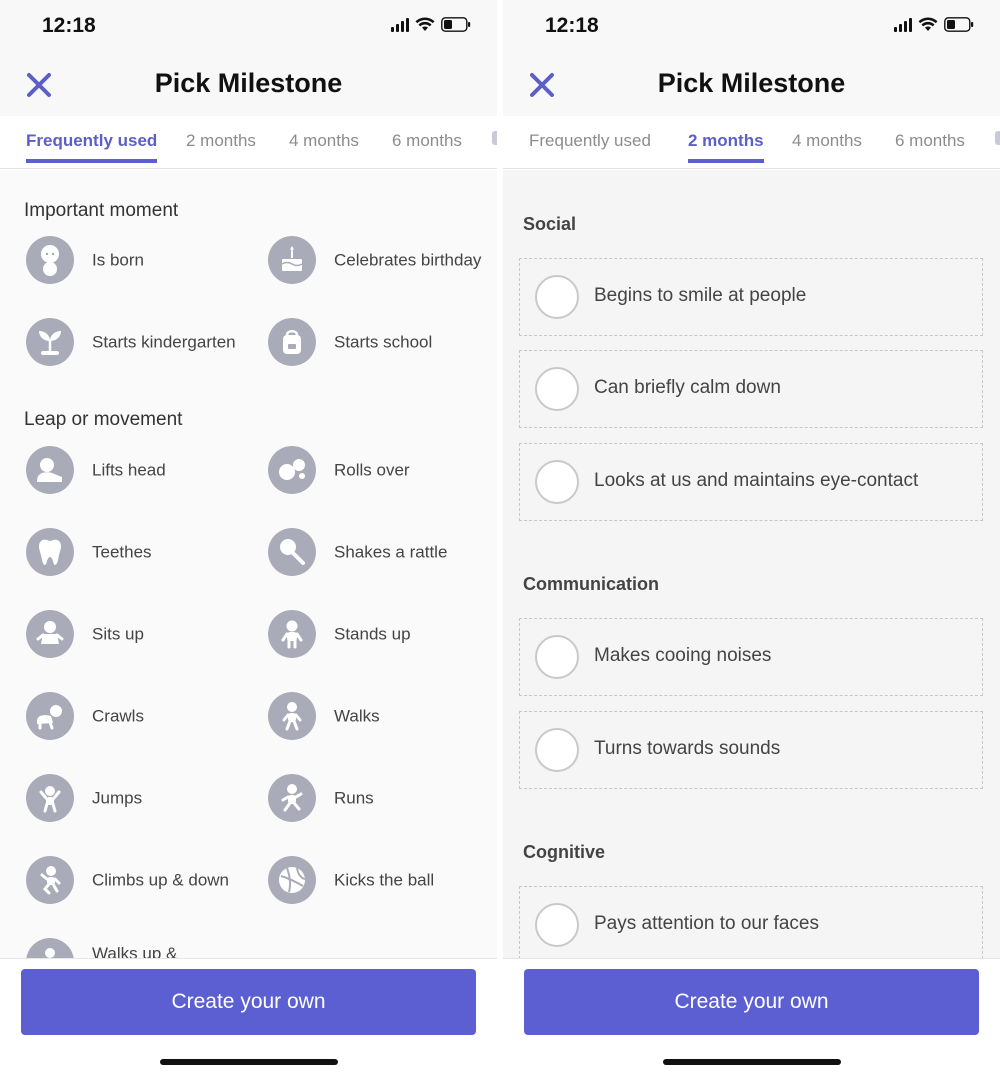 This screenshot has height=1076, width=1000. What do you see at coordinates (756, 480) in the screenshot?
I see `milestone-card-label: Looks at us and maintains eye-contact` at bounding box center [756, 480].